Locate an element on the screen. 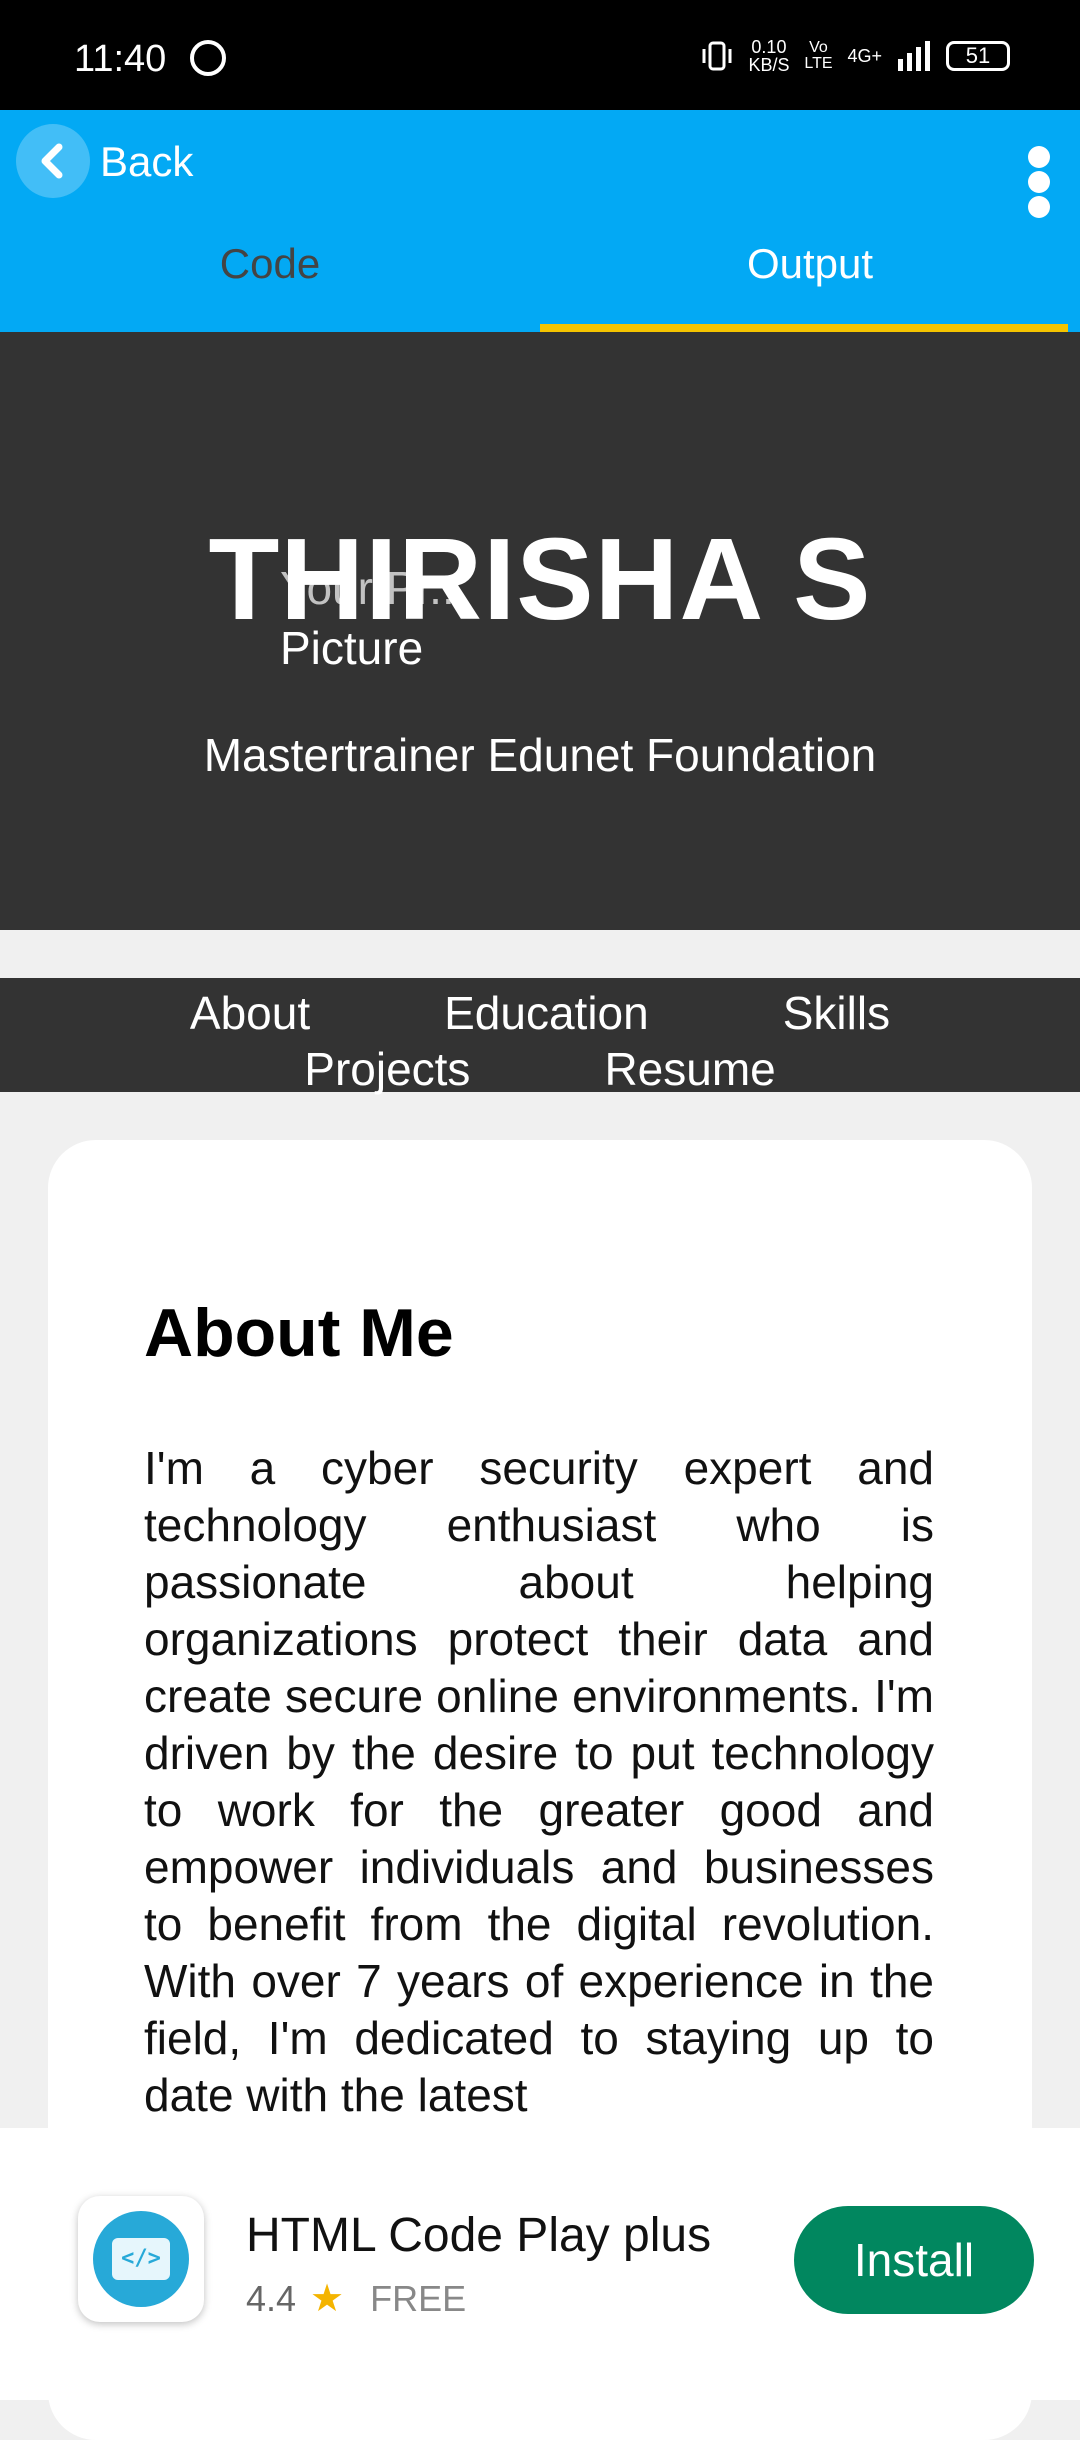 This screenshot has height=2440, width=1080. battery-icon: 51 is located at coordinates (978, 56).